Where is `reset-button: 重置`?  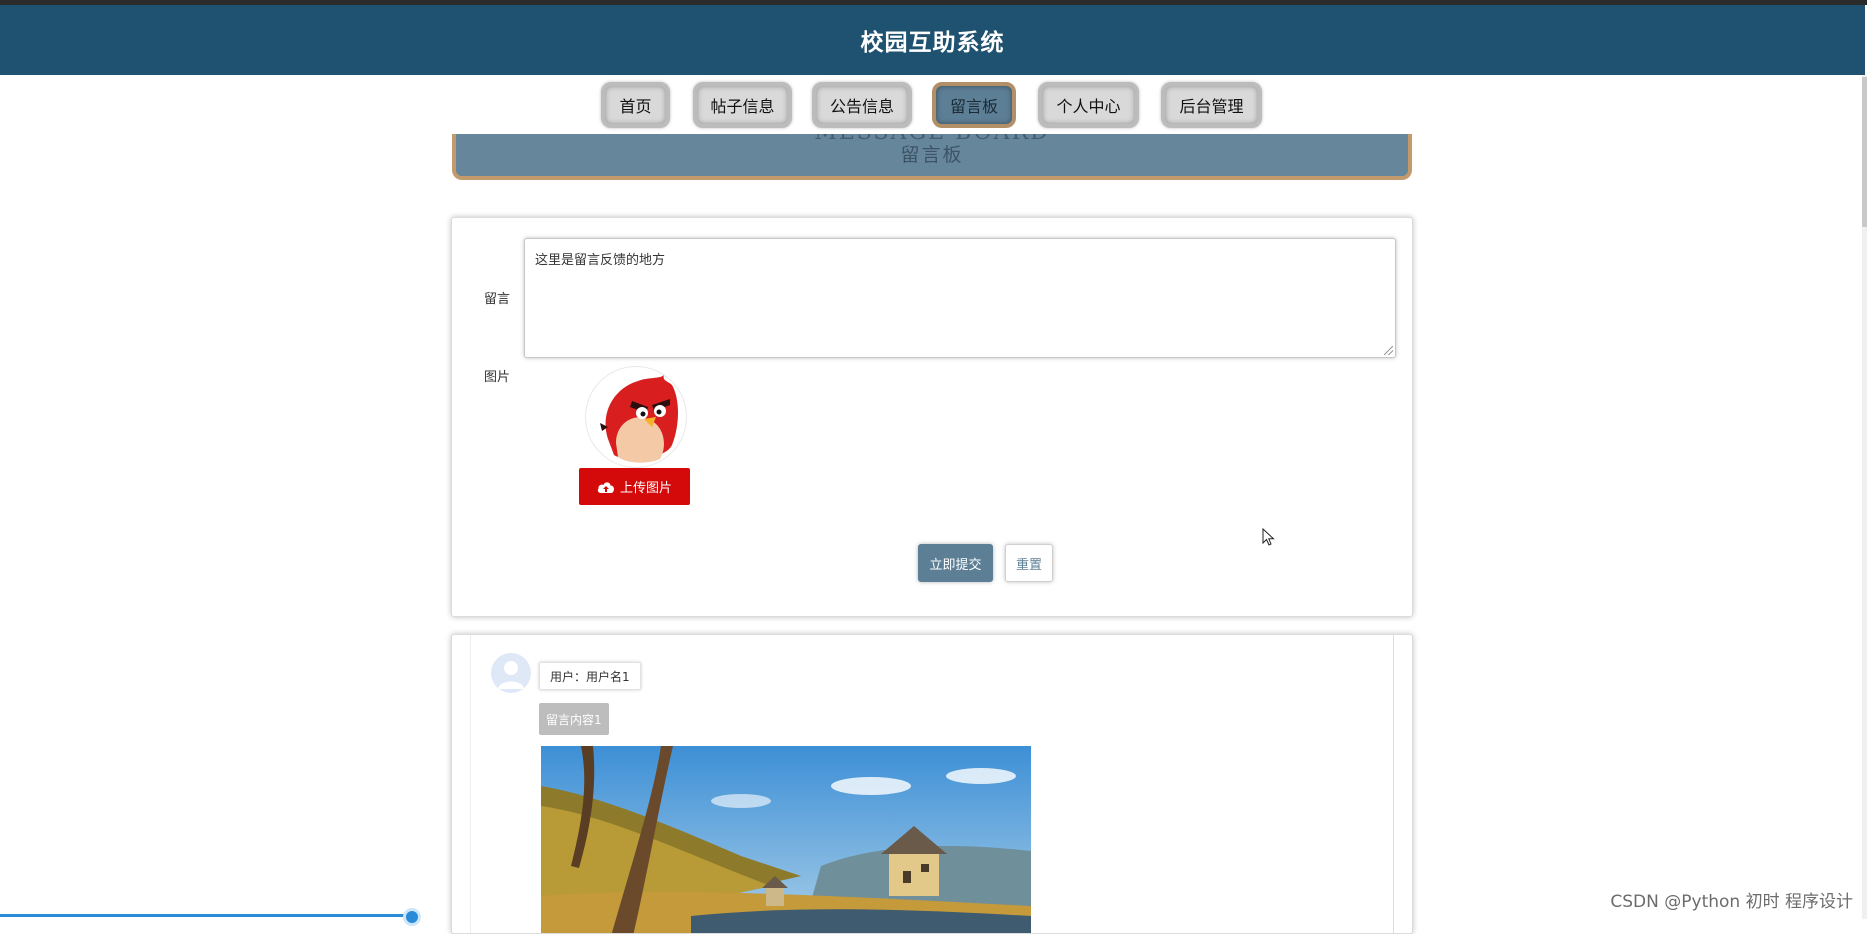 reset-button: 重置 is located at coordinates (1029, 563).